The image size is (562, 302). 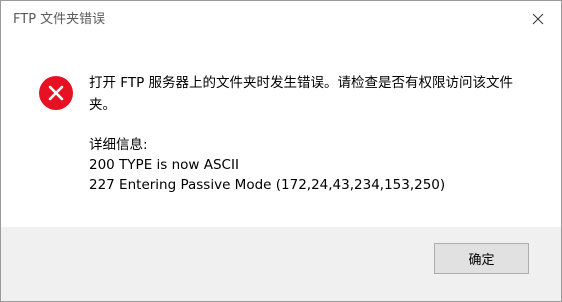 What do you see at coordinates (281, 20) in the screenshot?
I see `title-bar: FTP 文件夹错误` at bounding box center [281, 20].